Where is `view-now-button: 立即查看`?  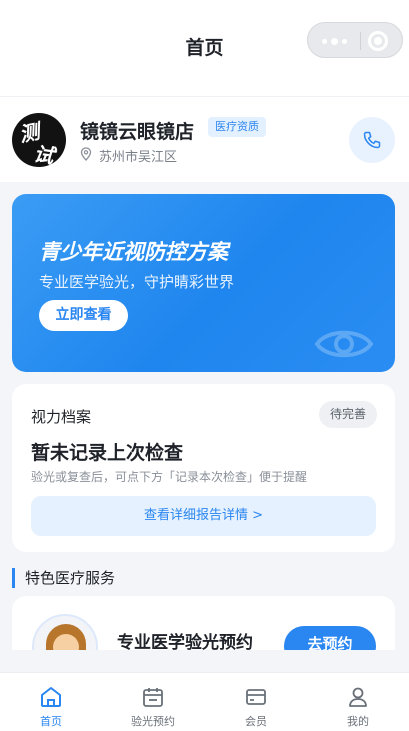 view-now-button: 立即查看 is located at coordinates (83, 315).